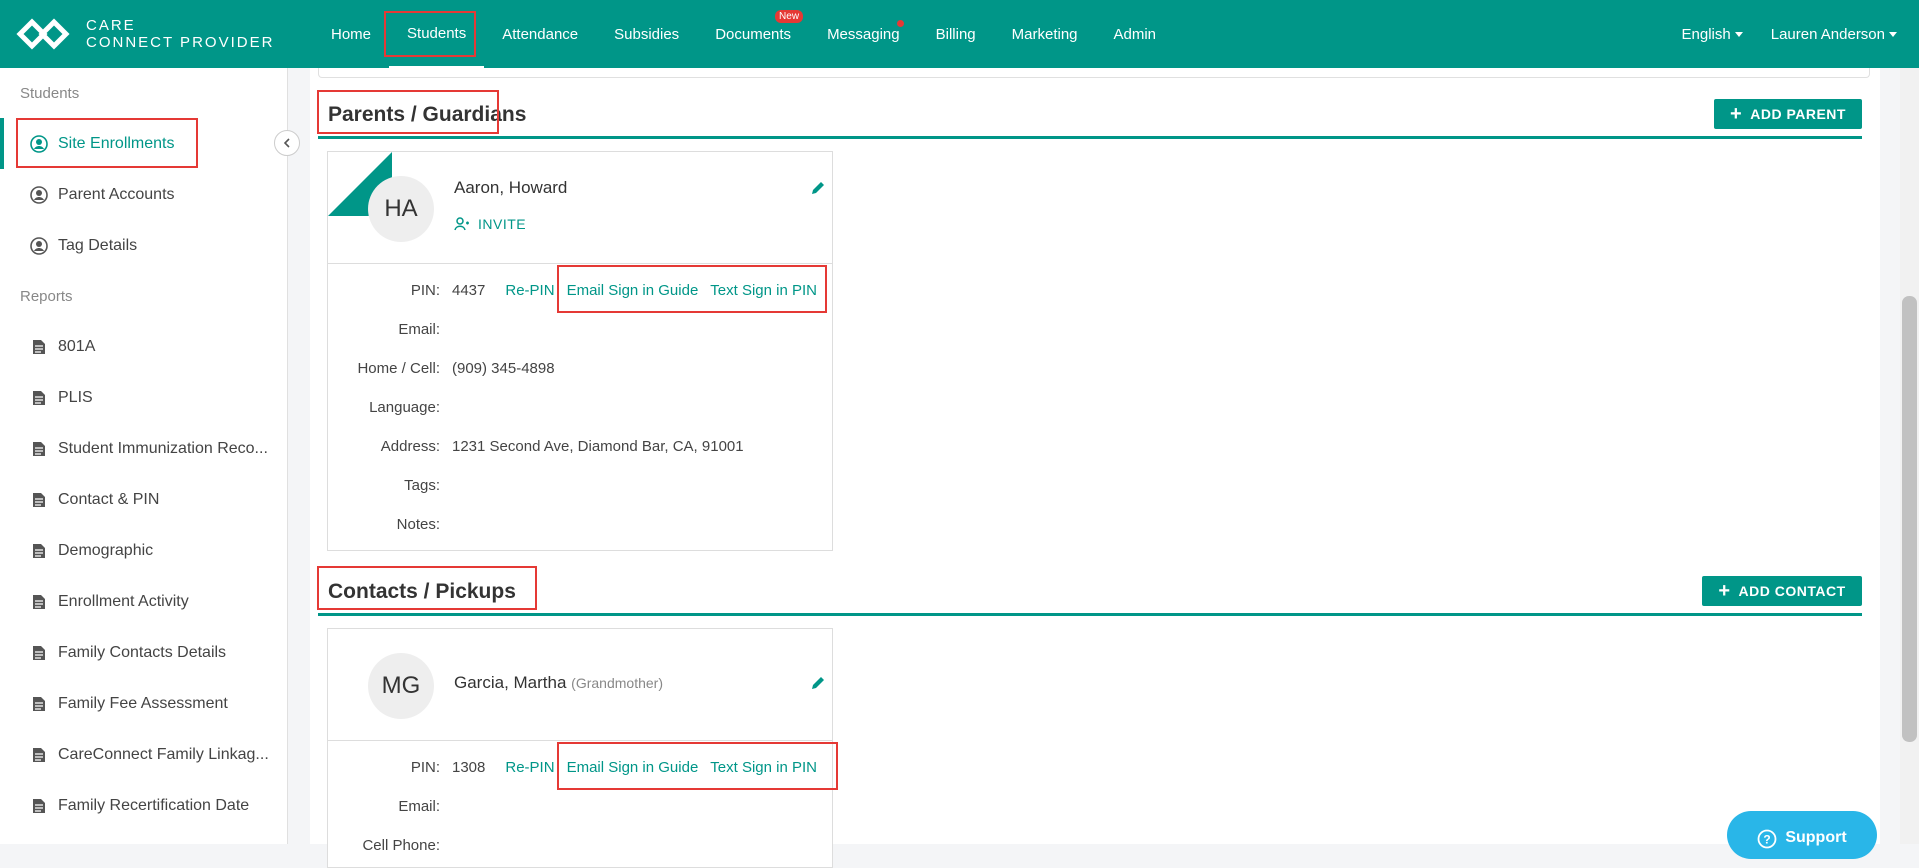 The image size is (1919, 868). What do you see at coordinates (98, 245) in the screenshot?
I see `sidebar-item-label: Tag Details` at bounding box center [98, 245].